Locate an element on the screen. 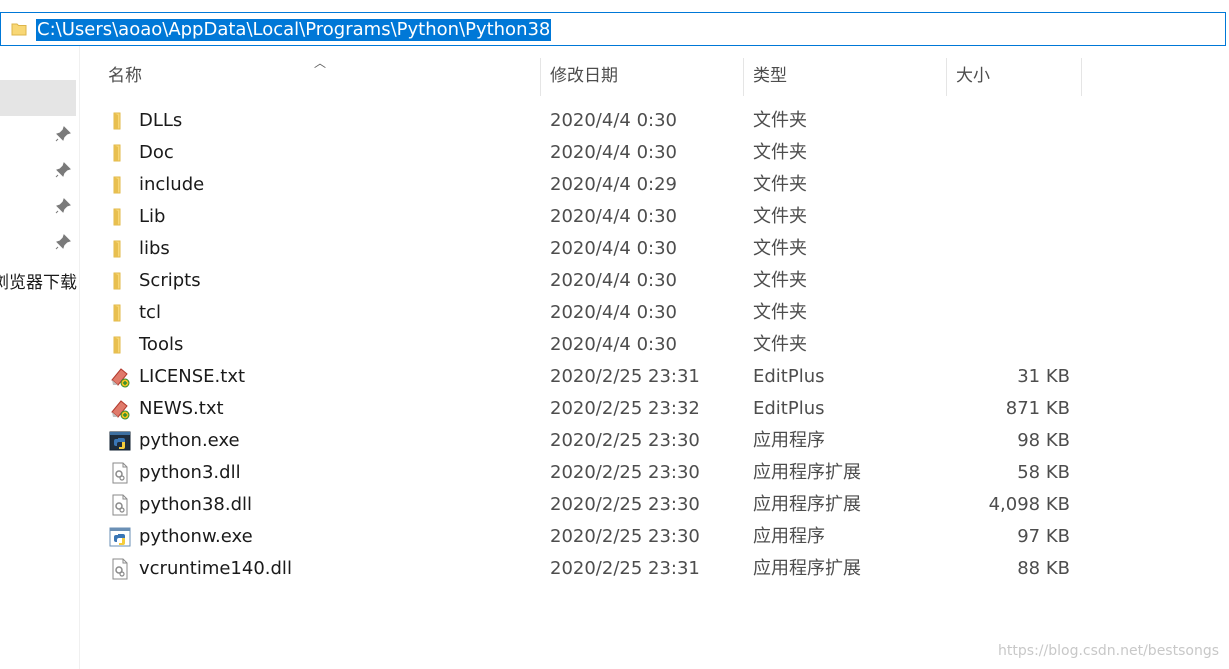 The width and height of the screenshot is (1229, 669). file-name: Doc is located at coordinates (156, 152).